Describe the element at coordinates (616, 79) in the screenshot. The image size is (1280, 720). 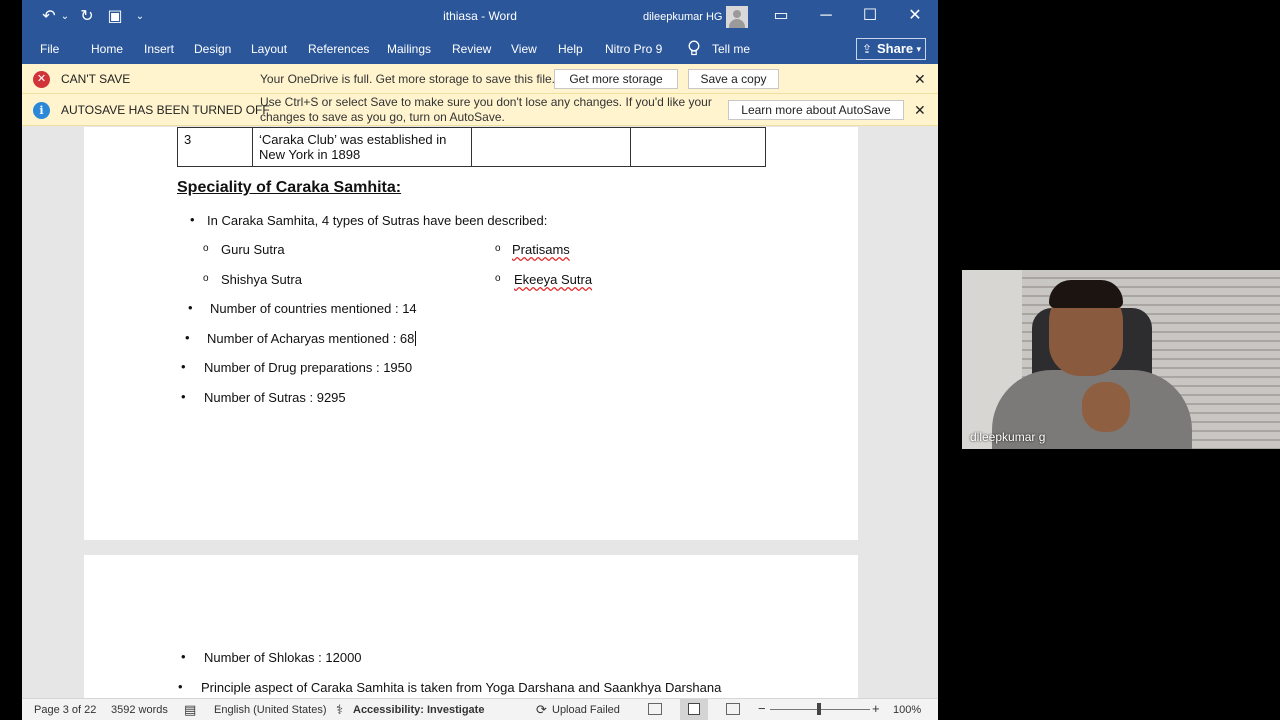
I see `get-more-storage-button: Get more storage` at that location.